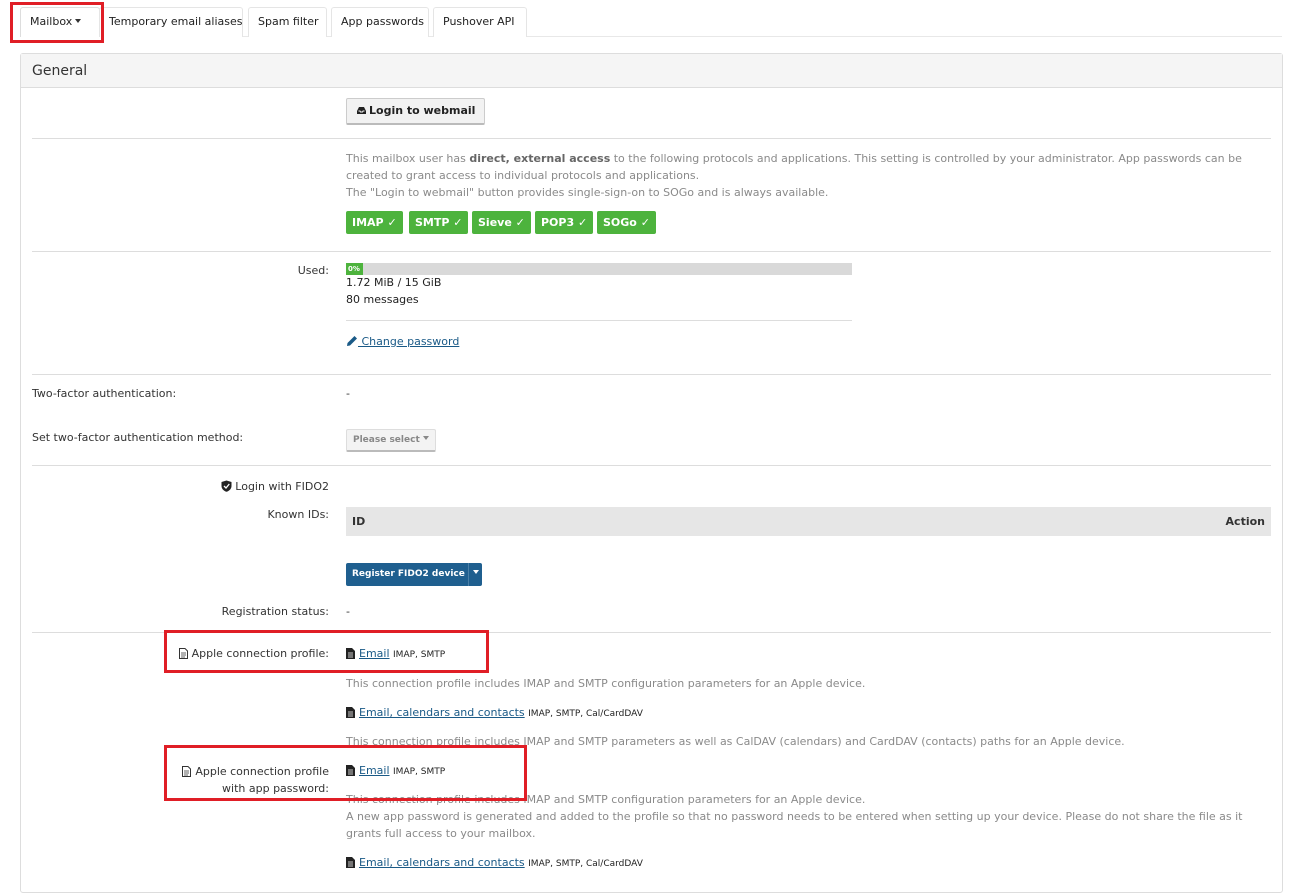  Describe the element at coordinates (298, 514) in the screenshot. I see `known-ids-label: Known IDs:` at that location.